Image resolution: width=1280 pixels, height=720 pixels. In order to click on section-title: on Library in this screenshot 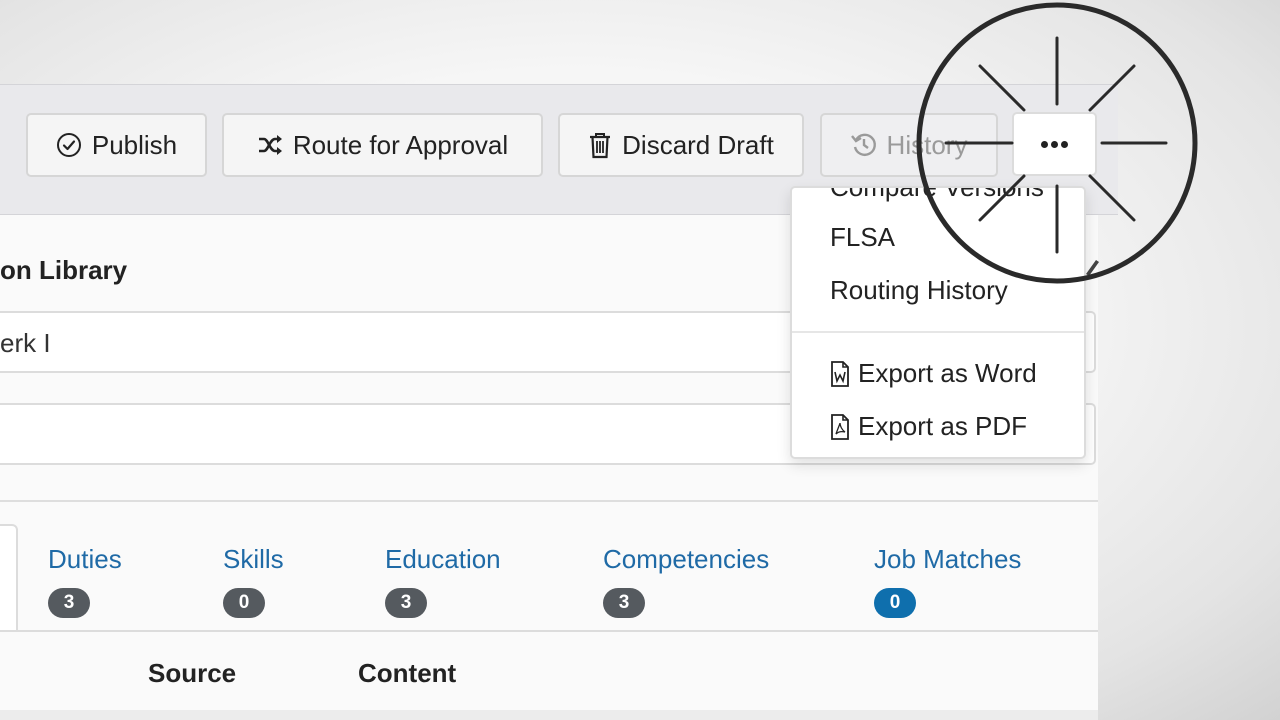, I will do `click(64, 270)`.